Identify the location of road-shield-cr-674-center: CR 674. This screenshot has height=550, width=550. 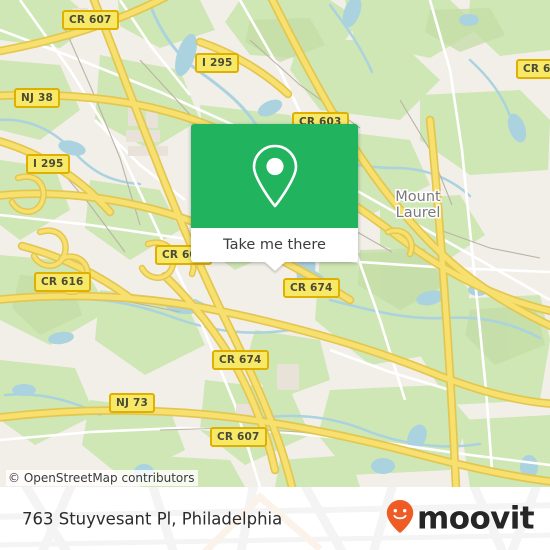
(311, 288).